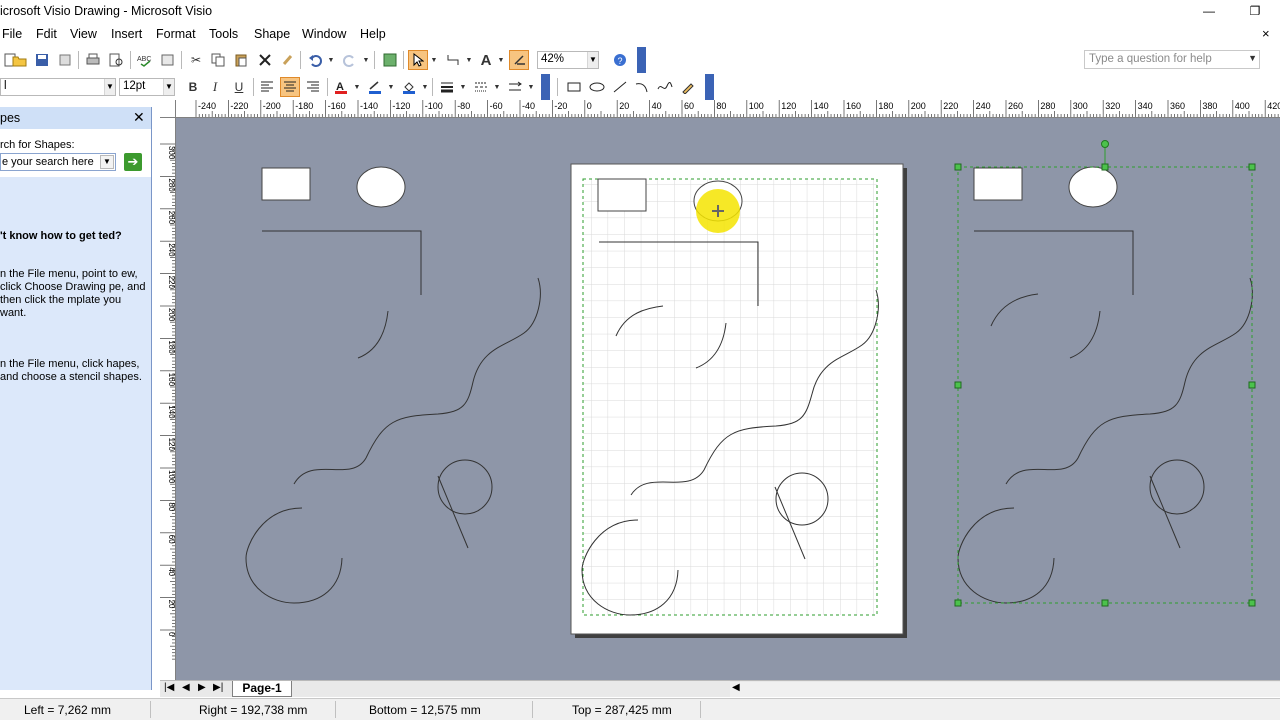  Describe the element at coordinates (425, 87) in the screenshot. I see `fill-color-dropdown: ▼` at that location.